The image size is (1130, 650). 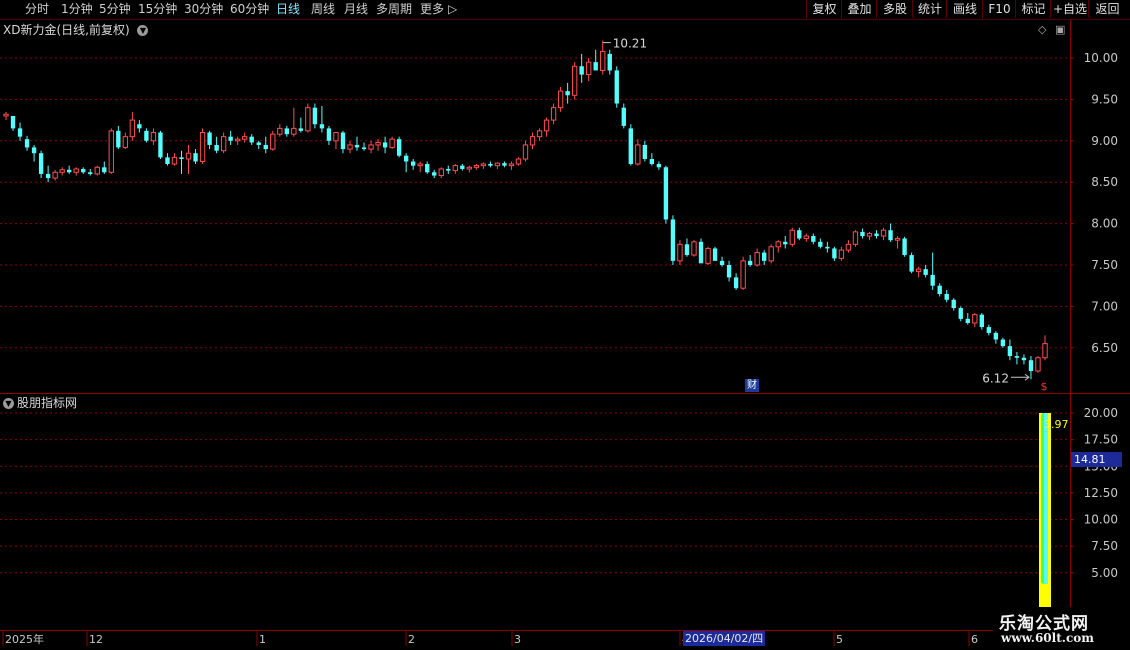 What do you see at coordinates (724, 638) in the screenshot?
I see `cursor-date: 2026/04/02/四` at bounding box center [724, 638].